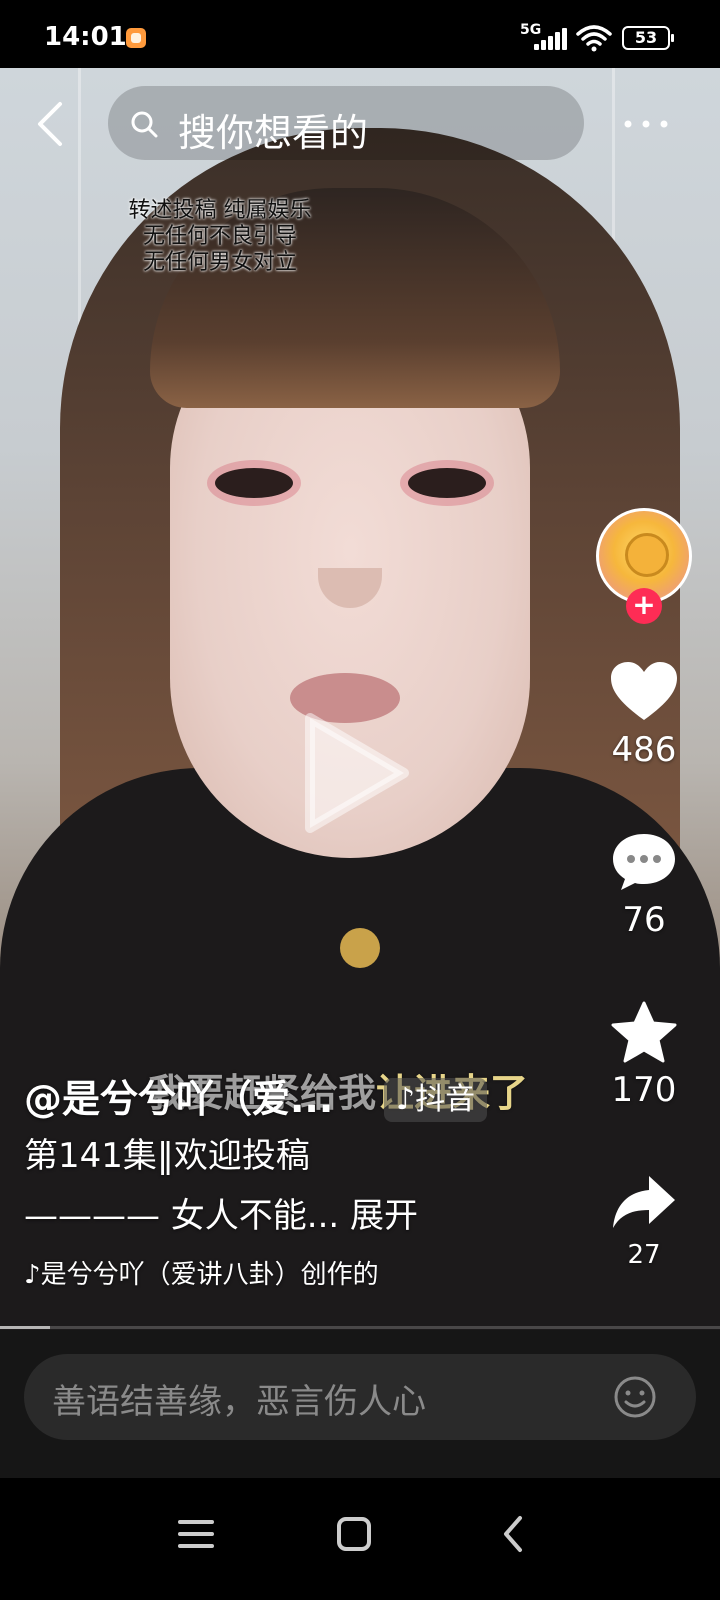  What do you see at coordinates (644, 691) in the screenshot?
I see `heart-icon` at bounding box center [644, 691].